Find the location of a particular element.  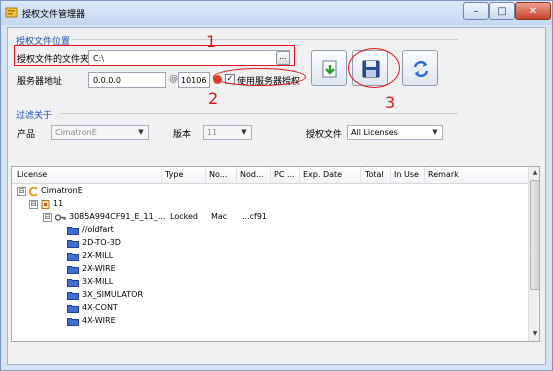

tree-row-label: 4X-WIRE is located at coordinates (99, 320).